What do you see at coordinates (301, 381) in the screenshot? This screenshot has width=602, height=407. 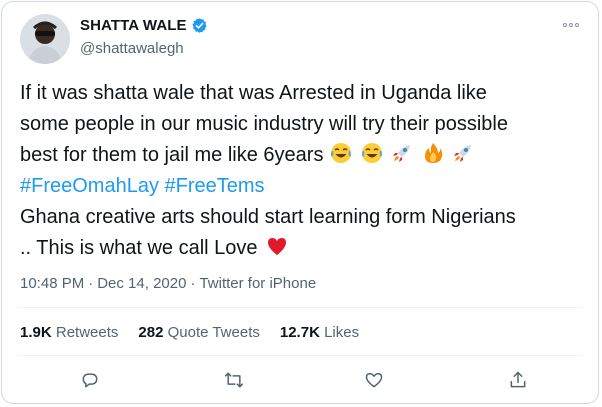 I see `tweet-actions` at bounding box center [301, 381].